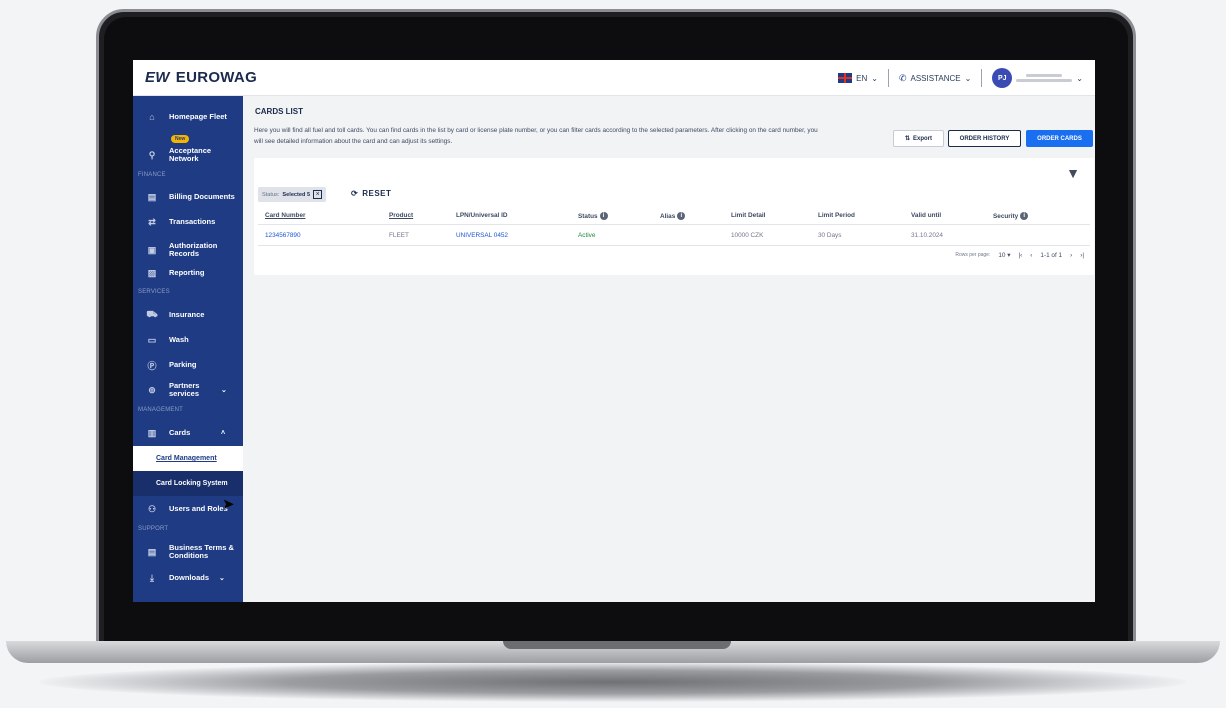 This screenshot has width=1226, height=708. Describe the element at coordinates (482, 235) in the screenshot. I see `cell-lpn: UNIVERSAL 0452` at that location.